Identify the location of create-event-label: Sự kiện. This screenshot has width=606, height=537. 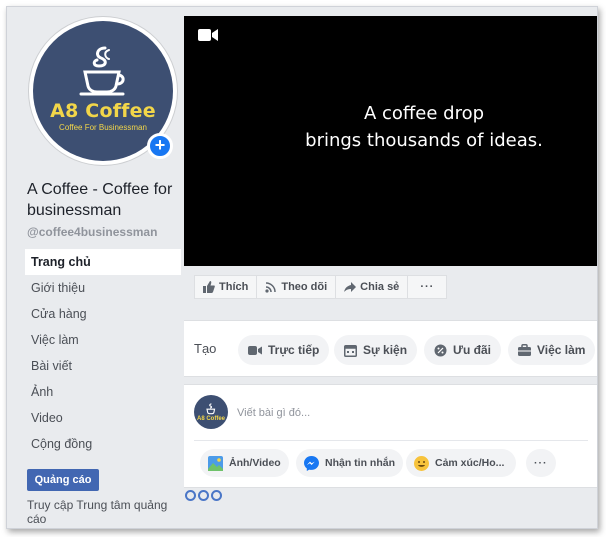
(385, 350).